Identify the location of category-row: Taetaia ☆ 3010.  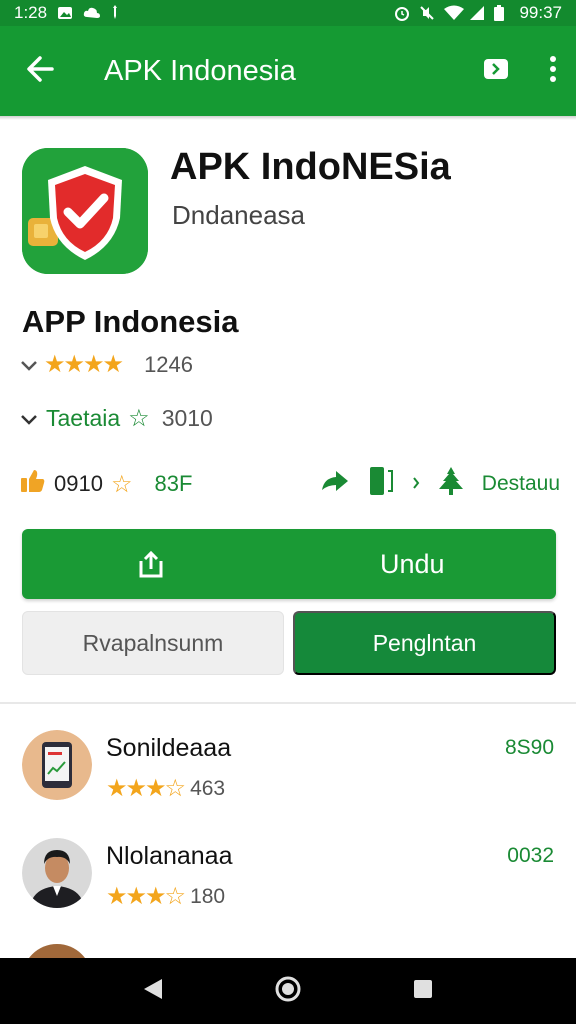
(116, 418).